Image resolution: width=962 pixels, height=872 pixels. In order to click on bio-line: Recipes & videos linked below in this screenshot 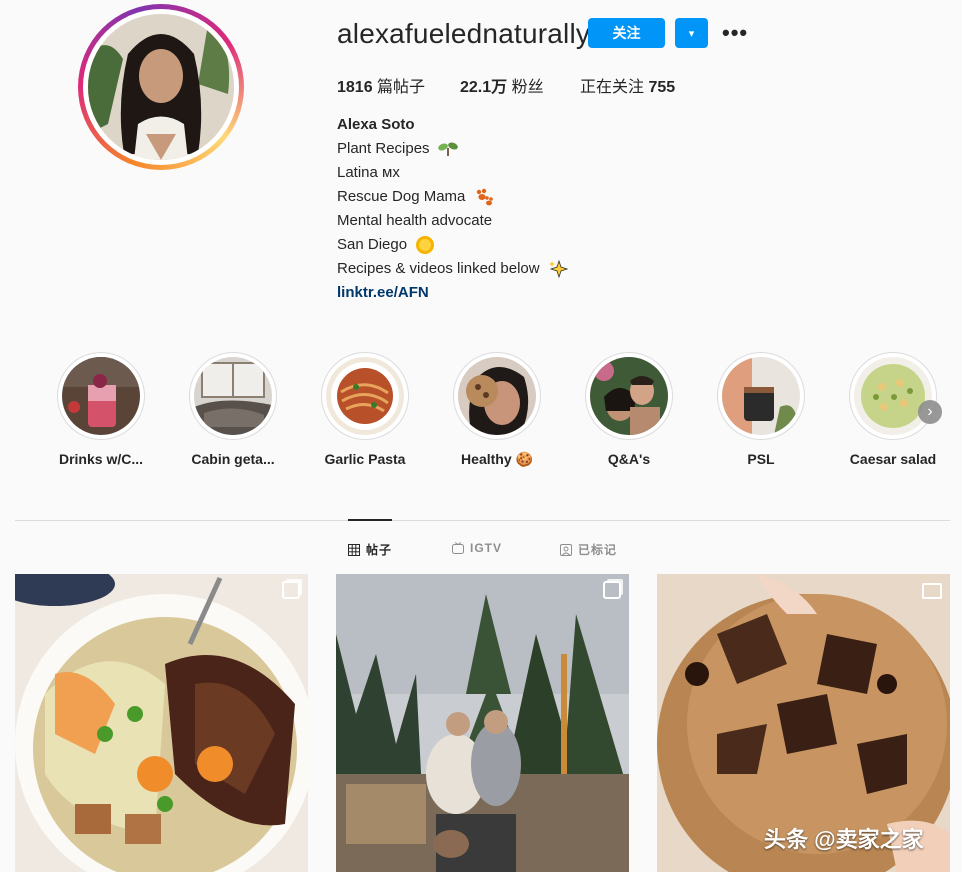, I will do `click(452, 269)`.